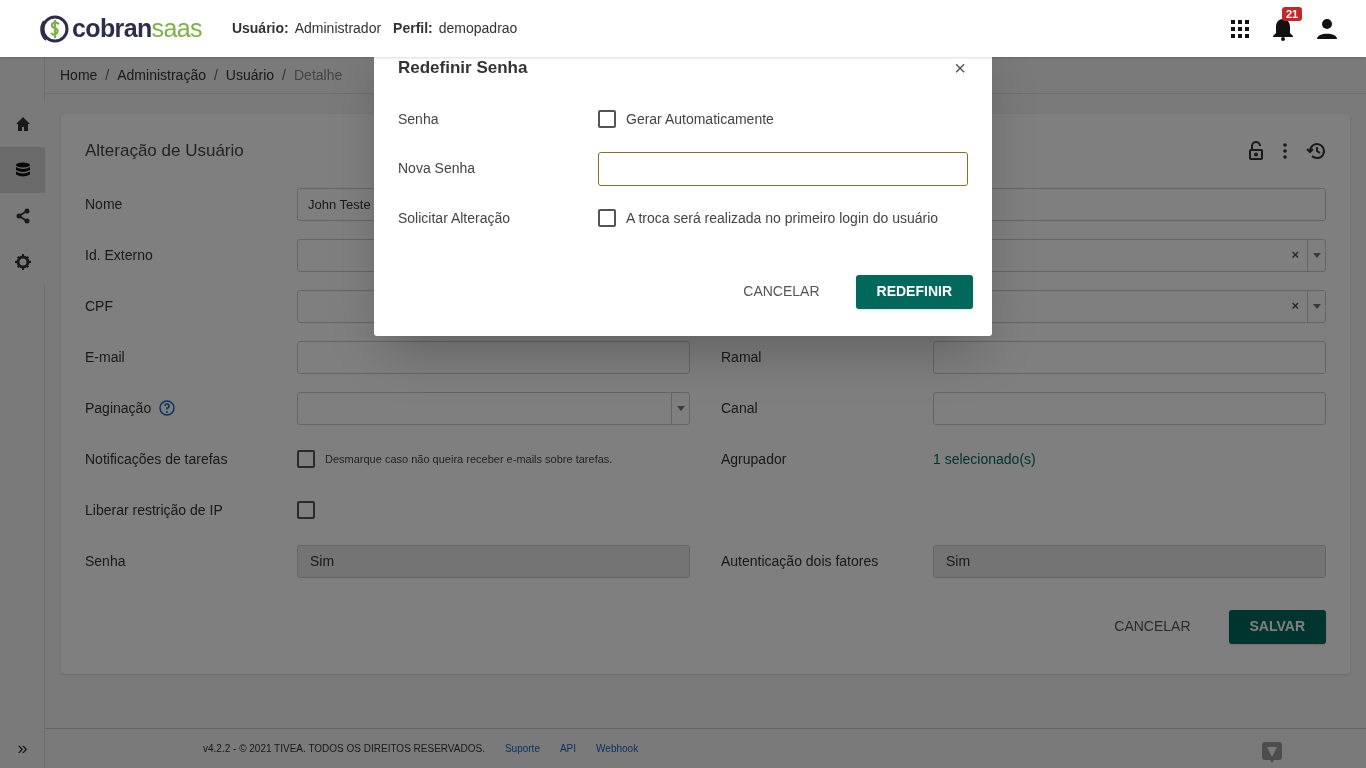 This screenshot has width=1366, height=768. What do you see at coordinates (1272, 752) in the screenshot?
I see `logo-icon` at bounding box center [1272, 752].